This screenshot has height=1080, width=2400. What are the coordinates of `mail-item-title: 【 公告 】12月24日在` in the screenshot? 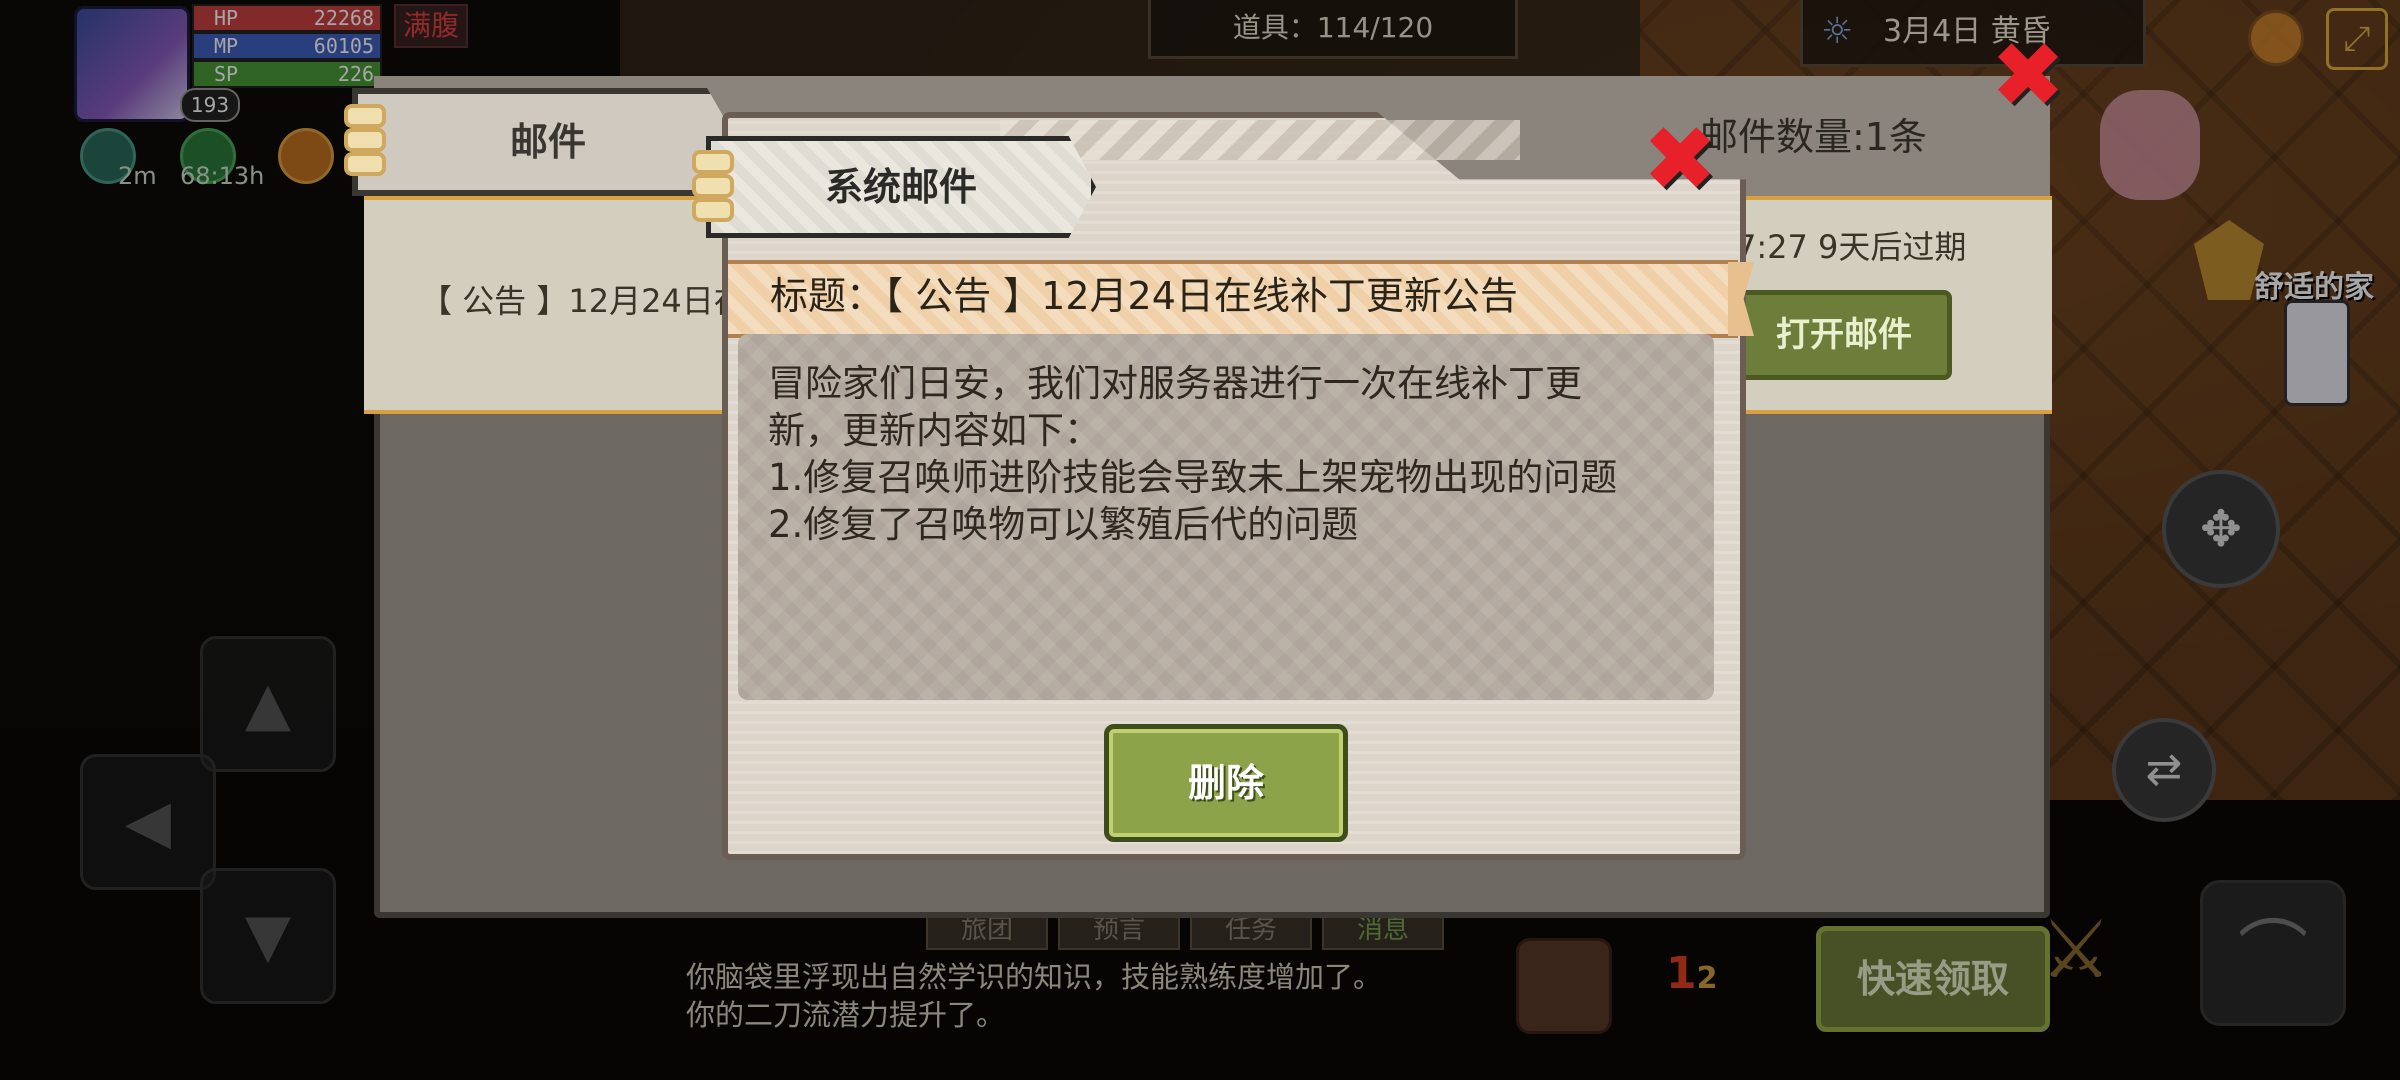 It's located at (583, 301).